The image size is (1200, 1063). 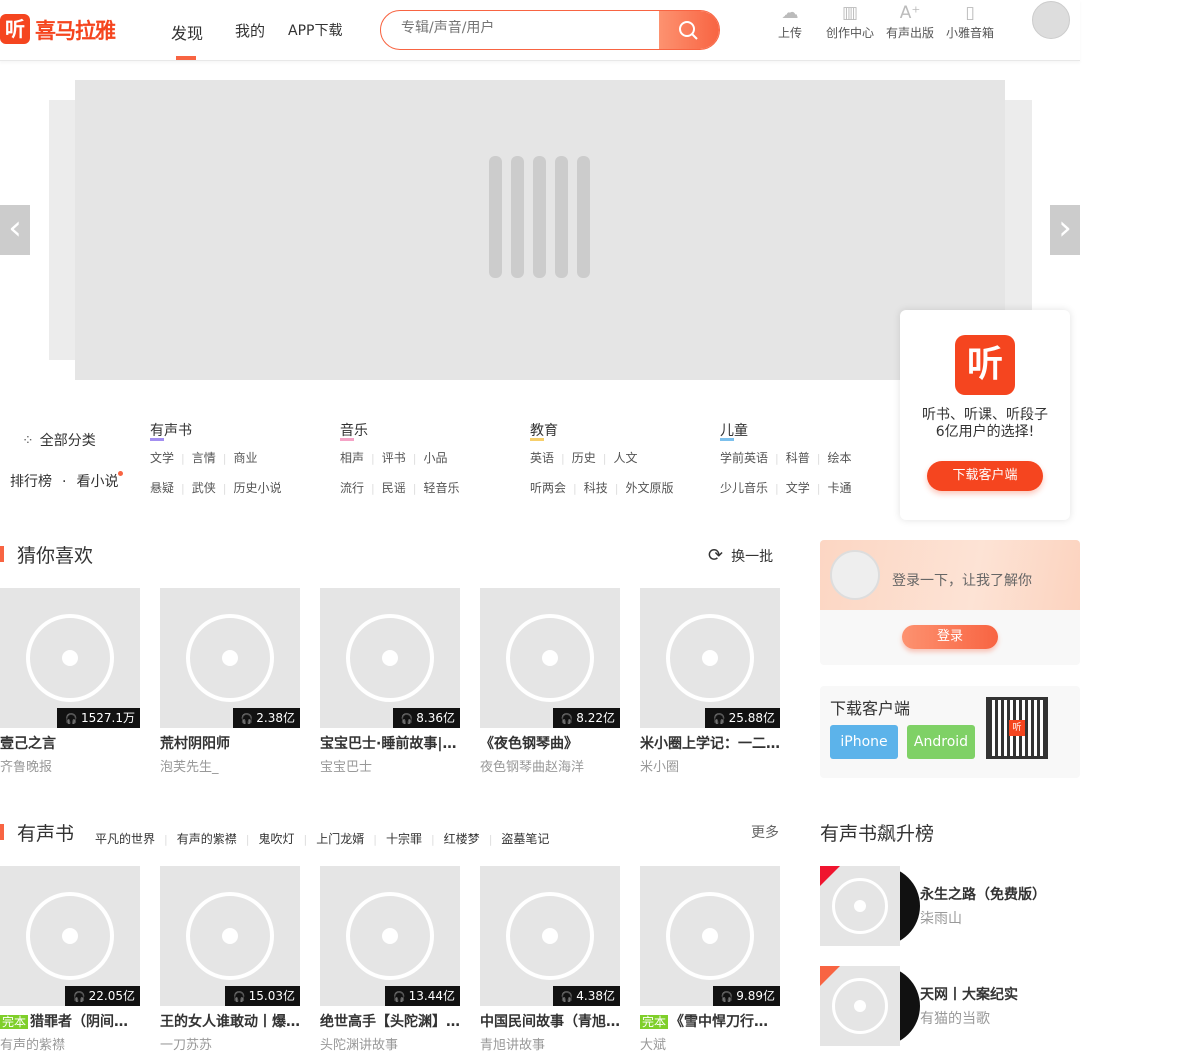 I want to click on album-author: 泡芙先生_, so click(x=230, y=765).